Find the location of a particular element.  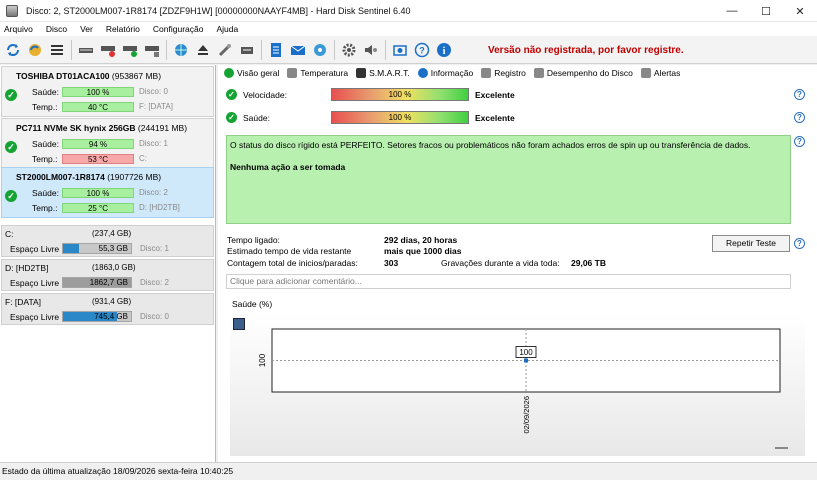

info-icon: i is located at coordinates (443, 50).